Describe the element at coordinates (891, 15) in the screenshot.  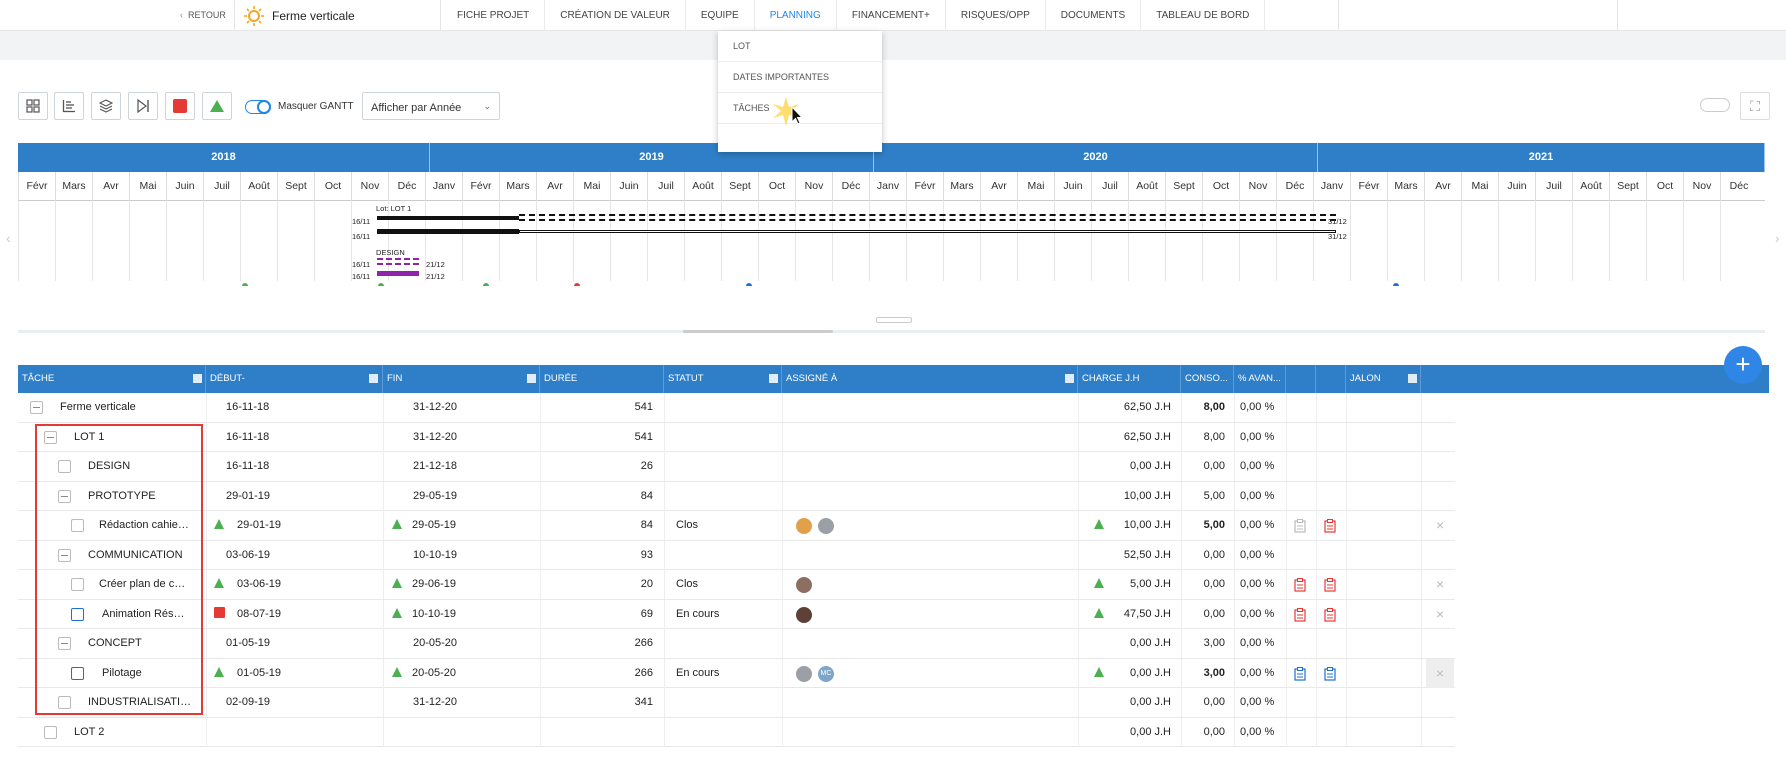
I see `tab-financement: FINANCEMENT+` at that location.